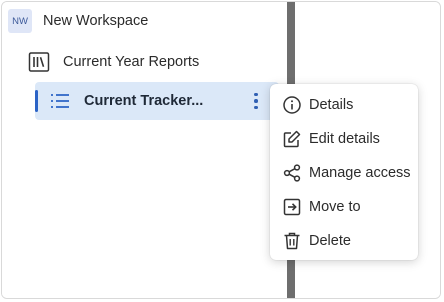 The height and width of the screenshot is (302, 444). I want to click on workspace-badge: NW, so click(20, 21).